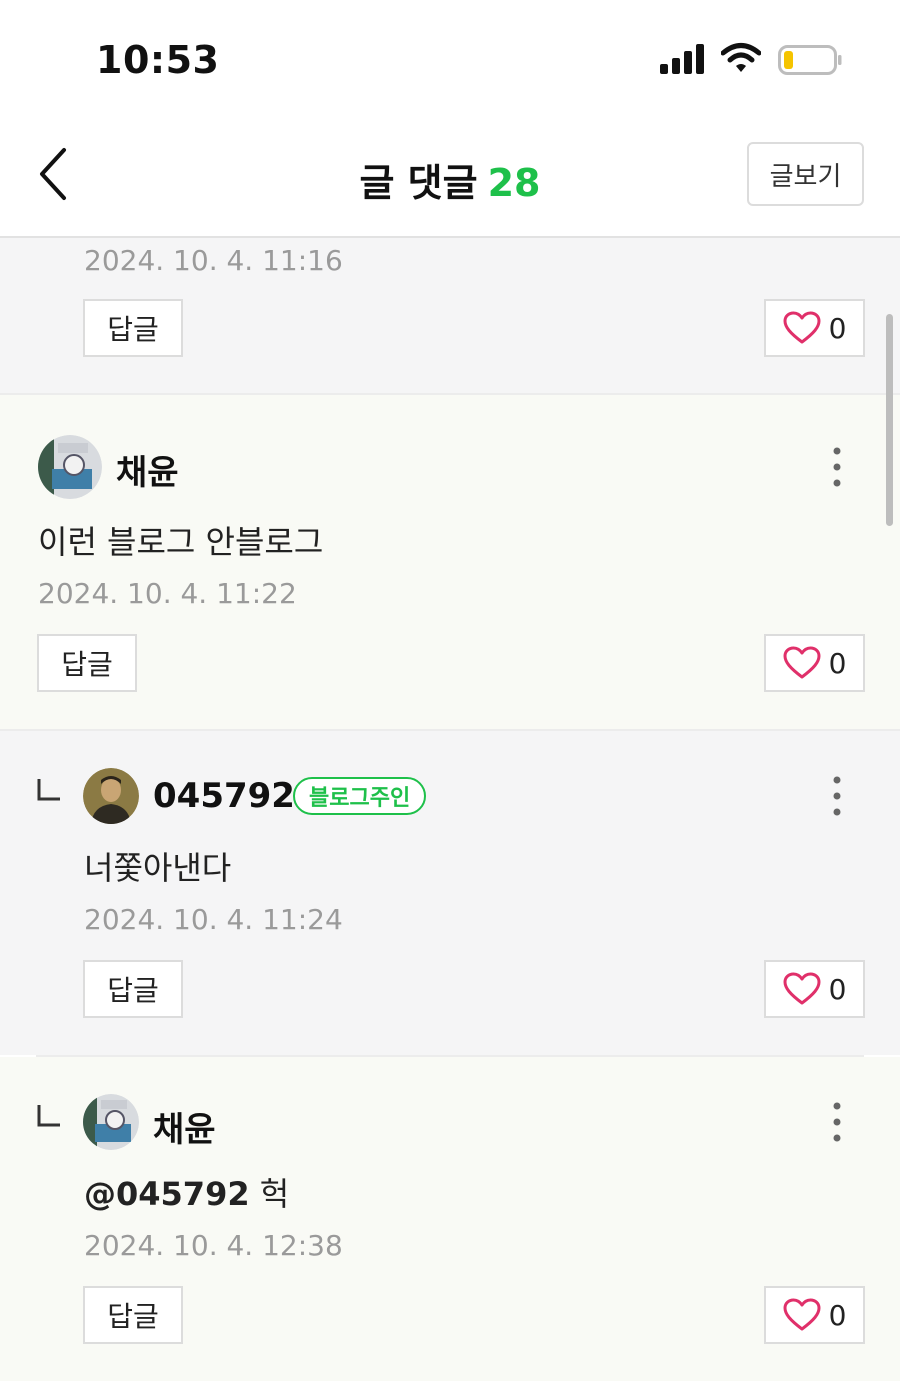 The image size is (900, 1381). Describe the element at coordinates (167, 1194) in the screenshot. I see `user-mention: @045792` at that location.